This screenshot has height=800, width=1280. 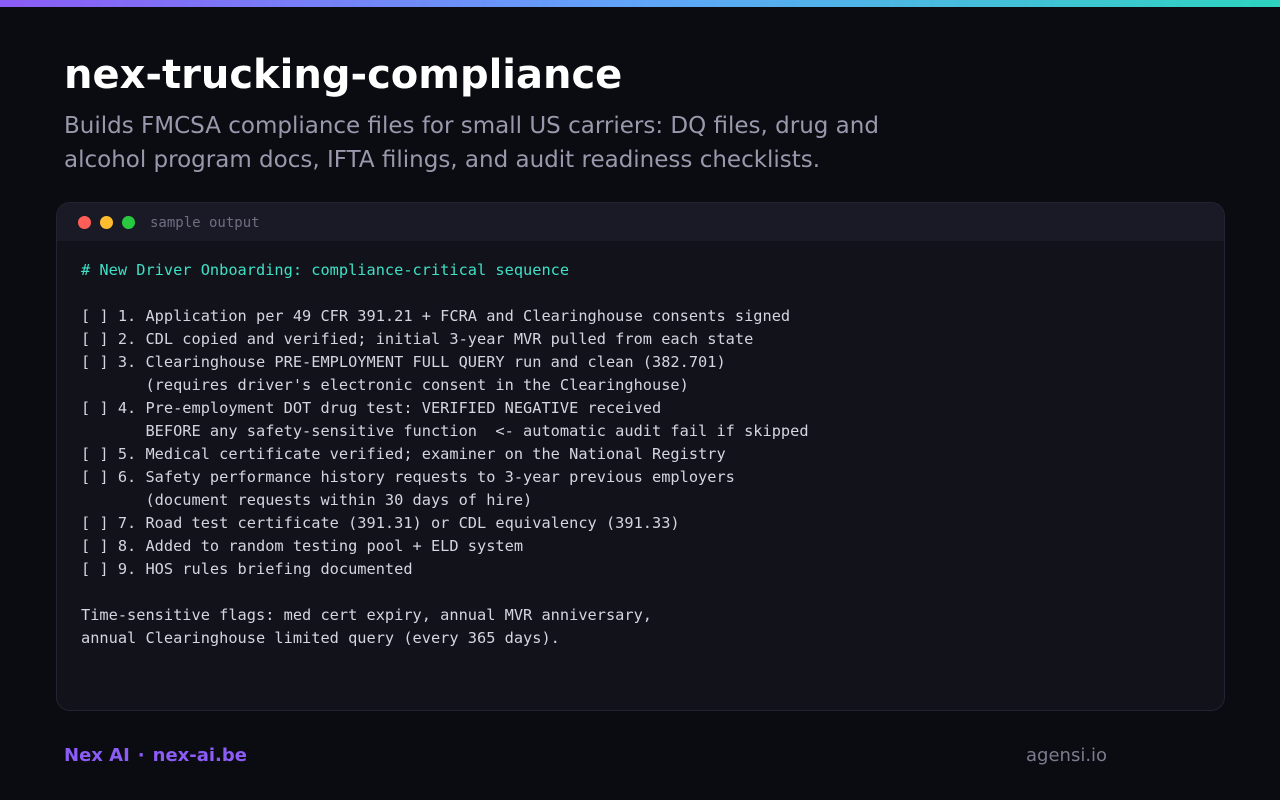 What do you see at coordinates (128, 222) in the screenshot?
I see `maximize-dot-icon` at bounding box center [128, 222].